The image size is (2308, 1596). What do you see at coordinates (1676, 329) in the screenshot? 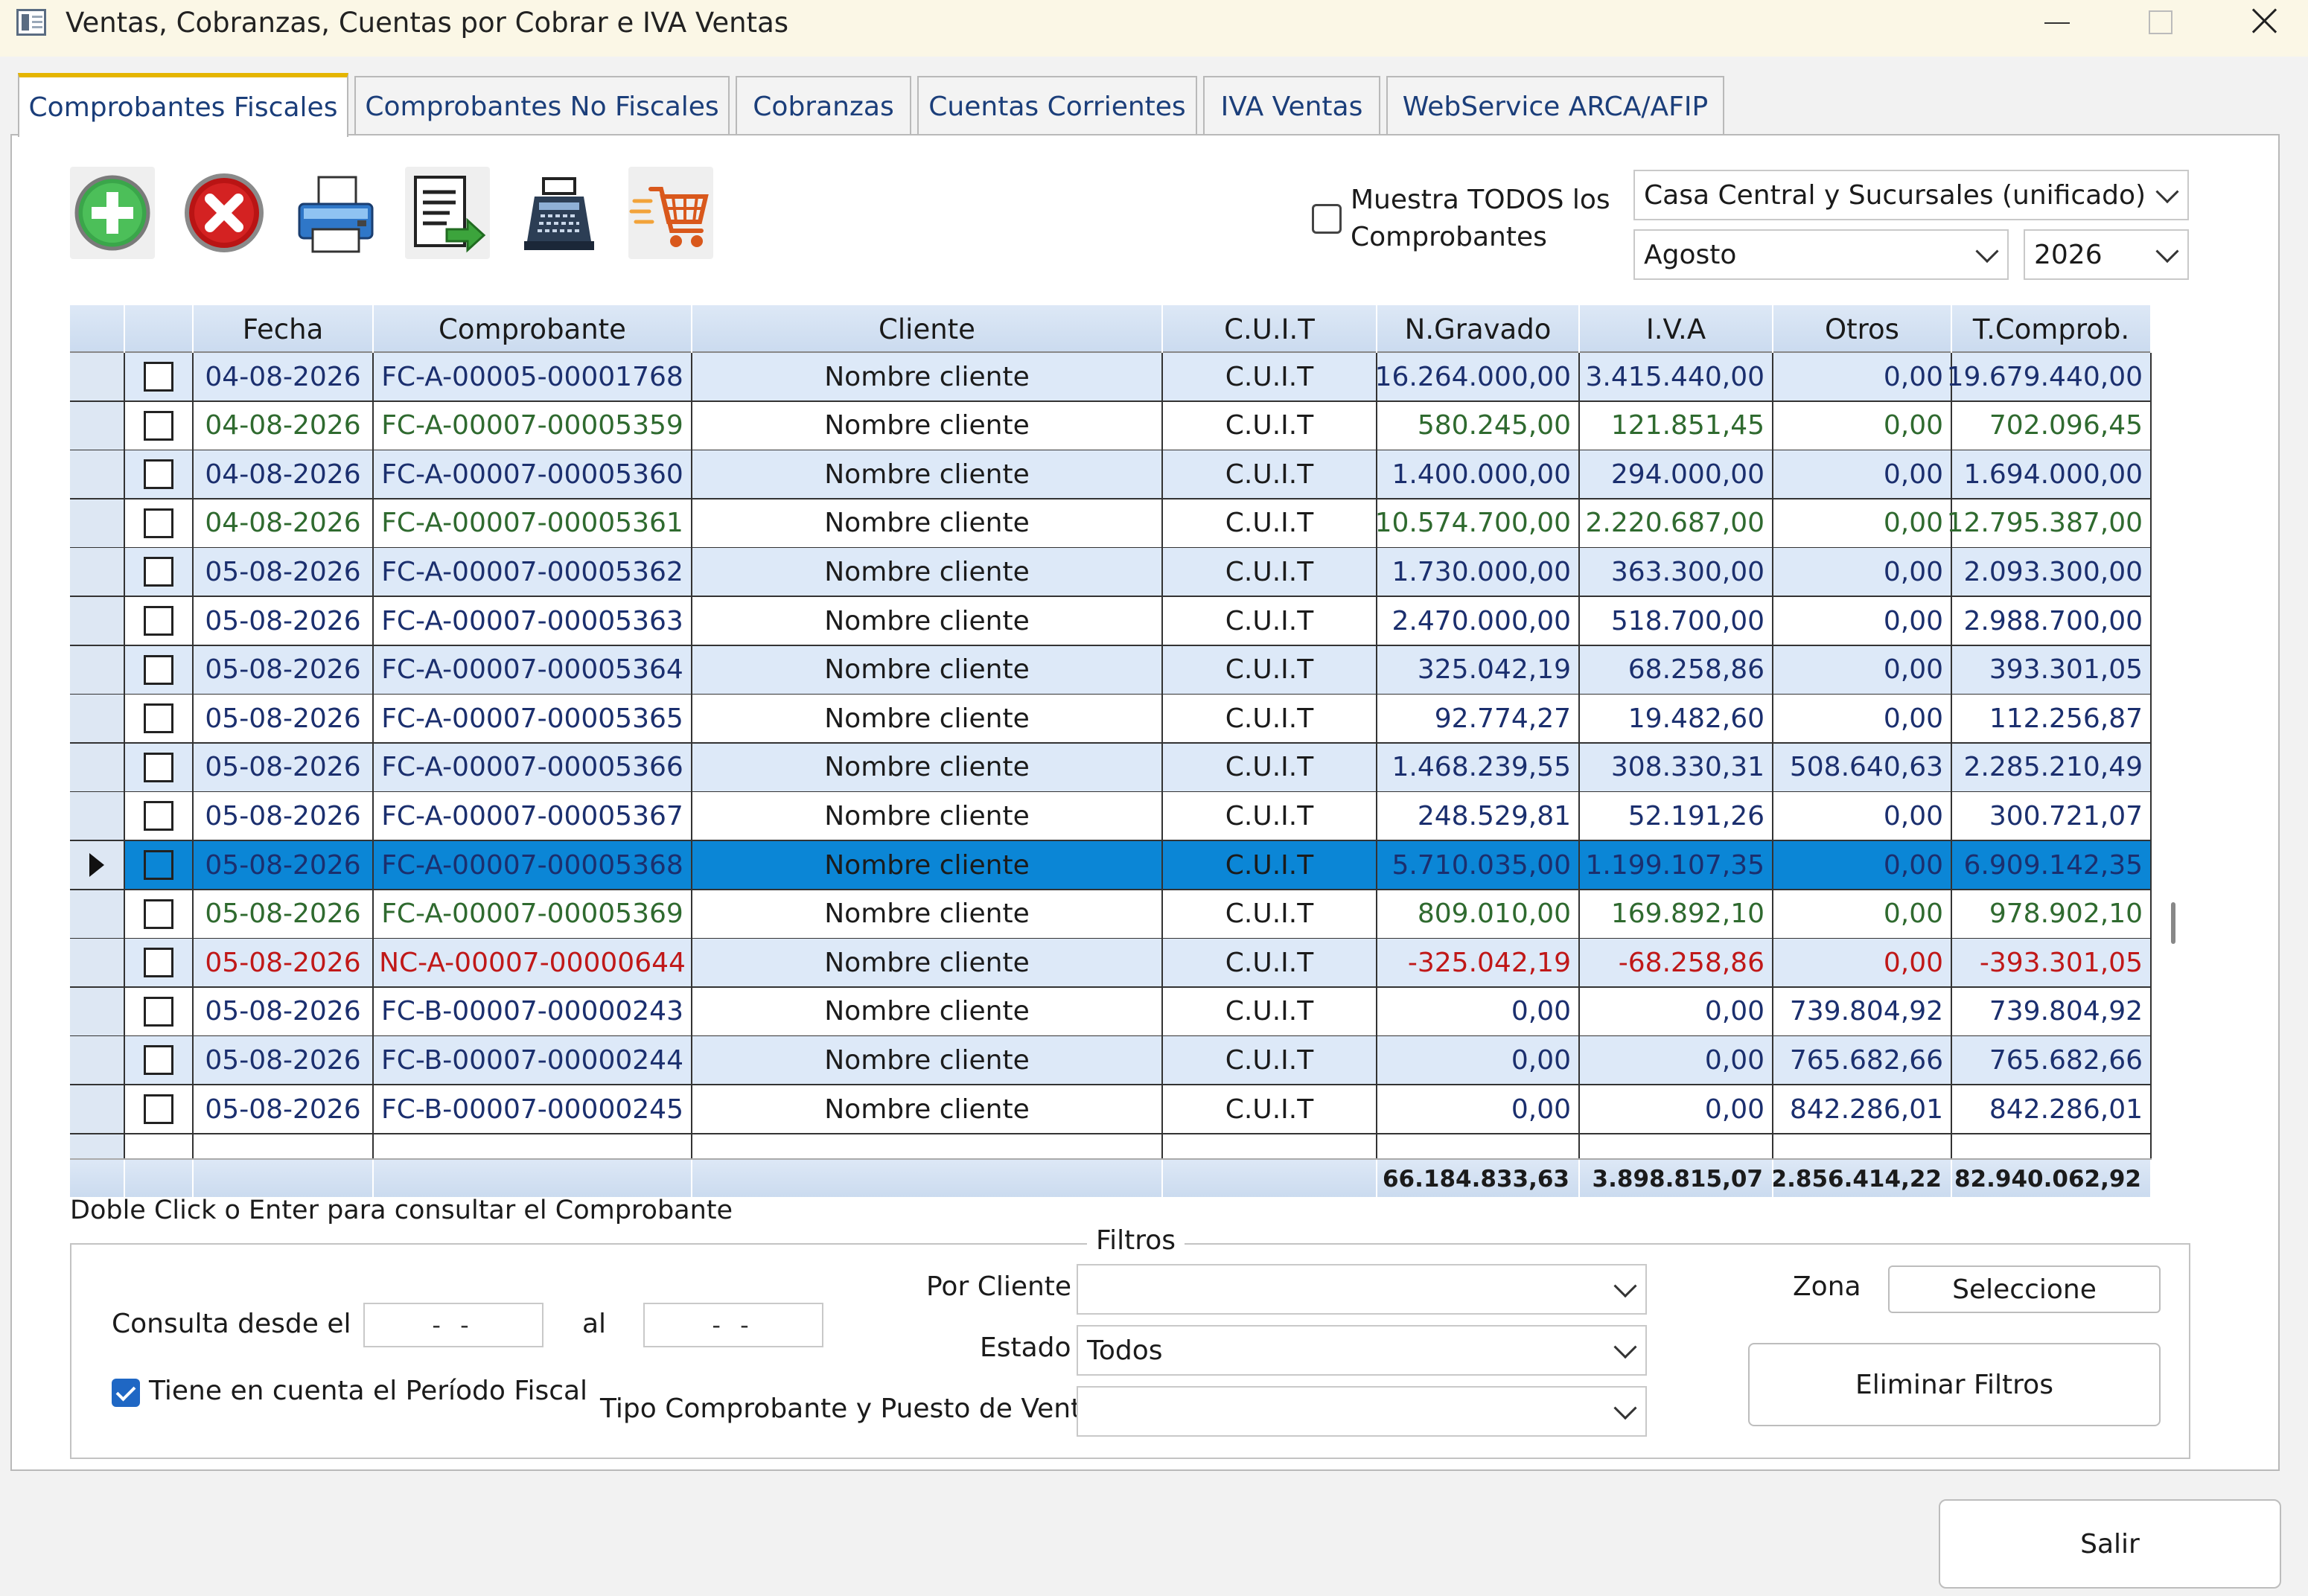
I see `header-iva: I.V.A` at bounding box center [1676, 329].